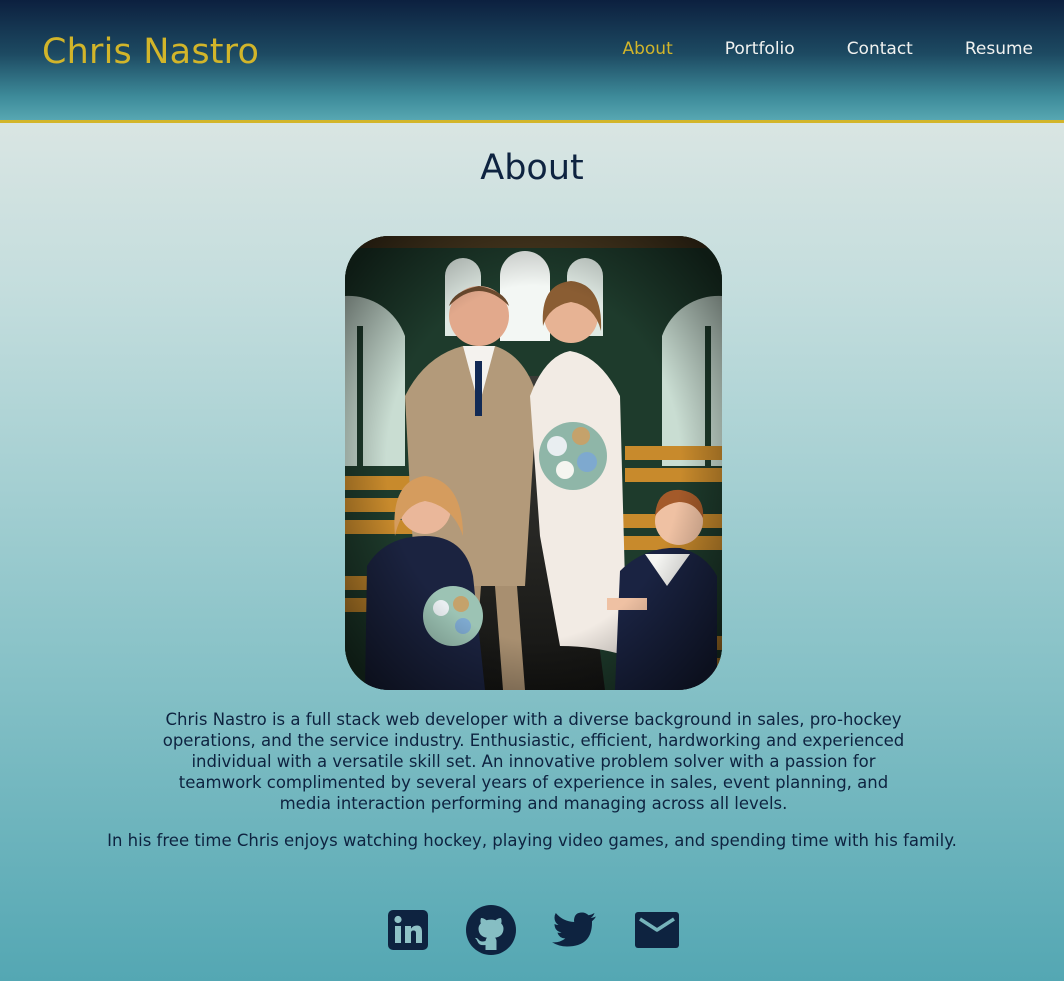  I want to click on linkedin-link, so click(408, 930).